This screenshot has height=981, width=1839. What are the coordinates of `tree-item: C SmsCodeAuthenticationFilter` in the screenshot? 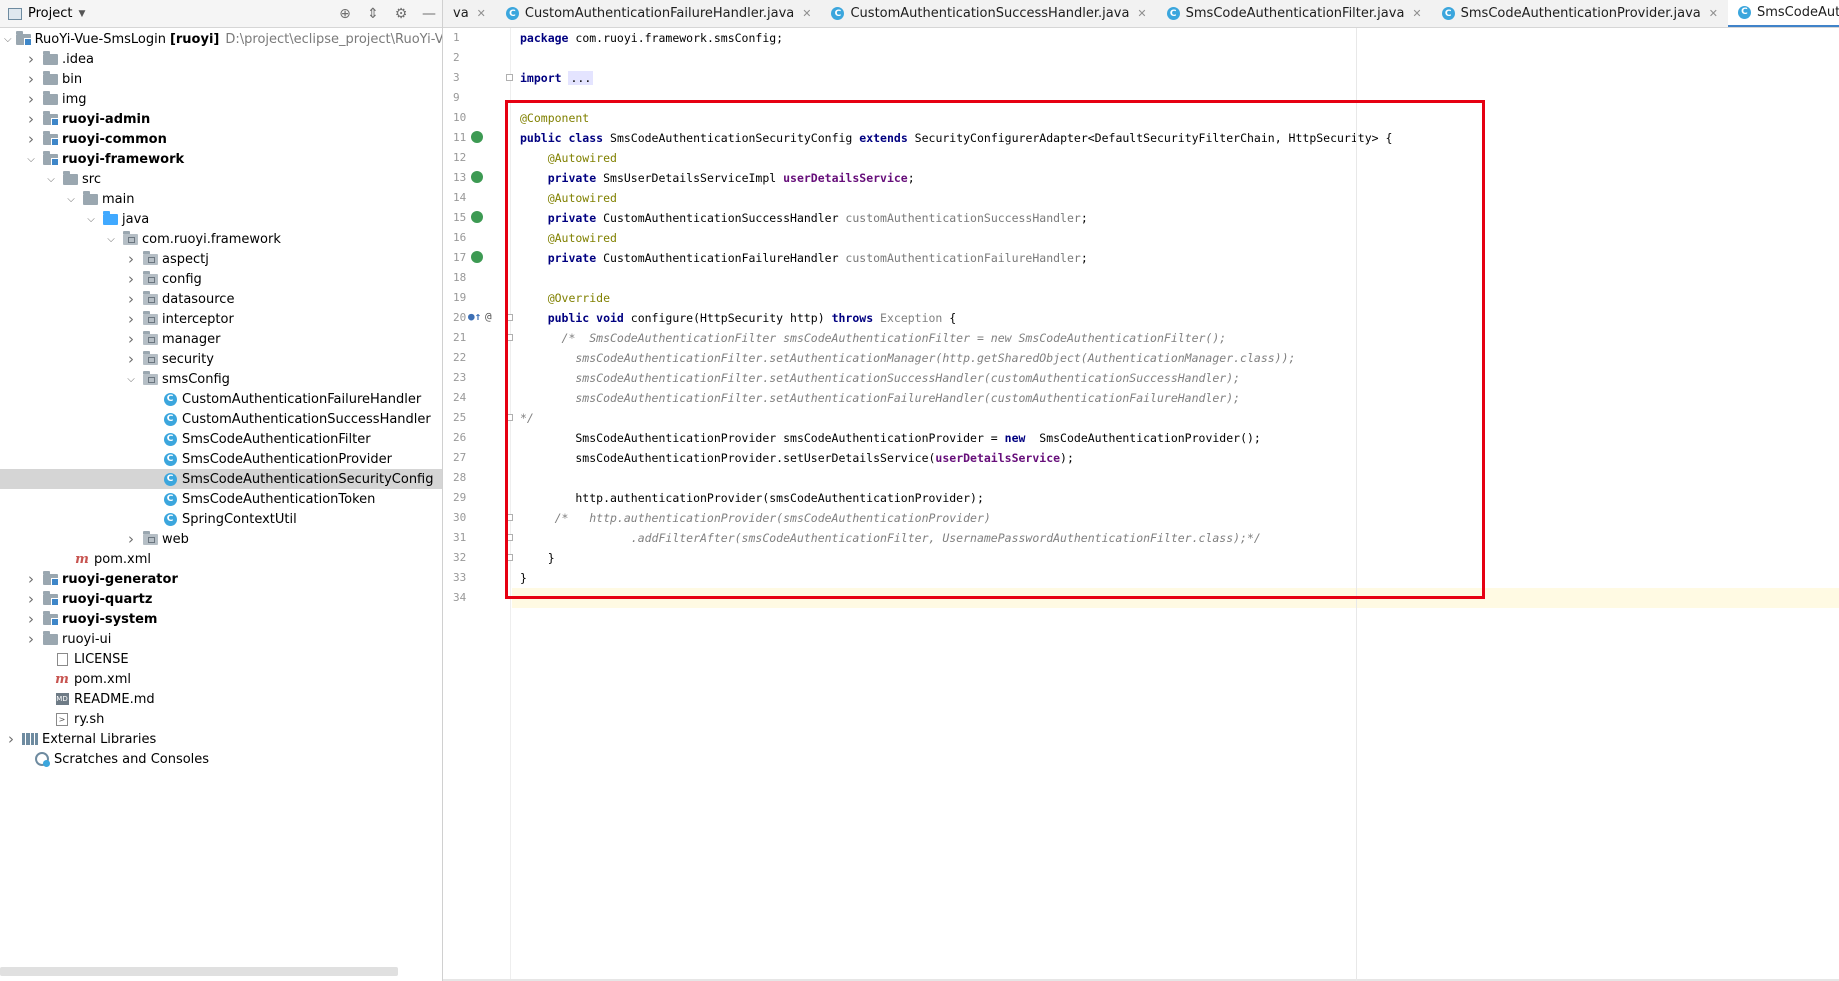 It's located at (221, 439).